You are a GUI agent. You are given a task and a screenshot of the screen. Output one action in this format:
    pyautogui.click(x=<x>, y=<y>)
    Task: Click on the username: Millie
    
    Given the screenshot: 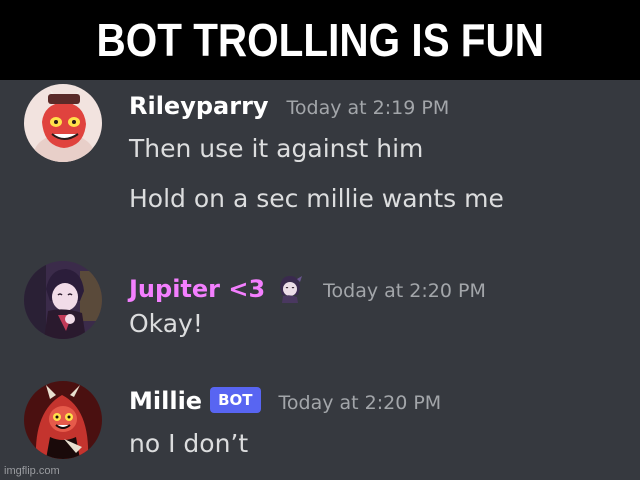 What is the action you would take?
    pyautogui.click(x=165, y=401)
    